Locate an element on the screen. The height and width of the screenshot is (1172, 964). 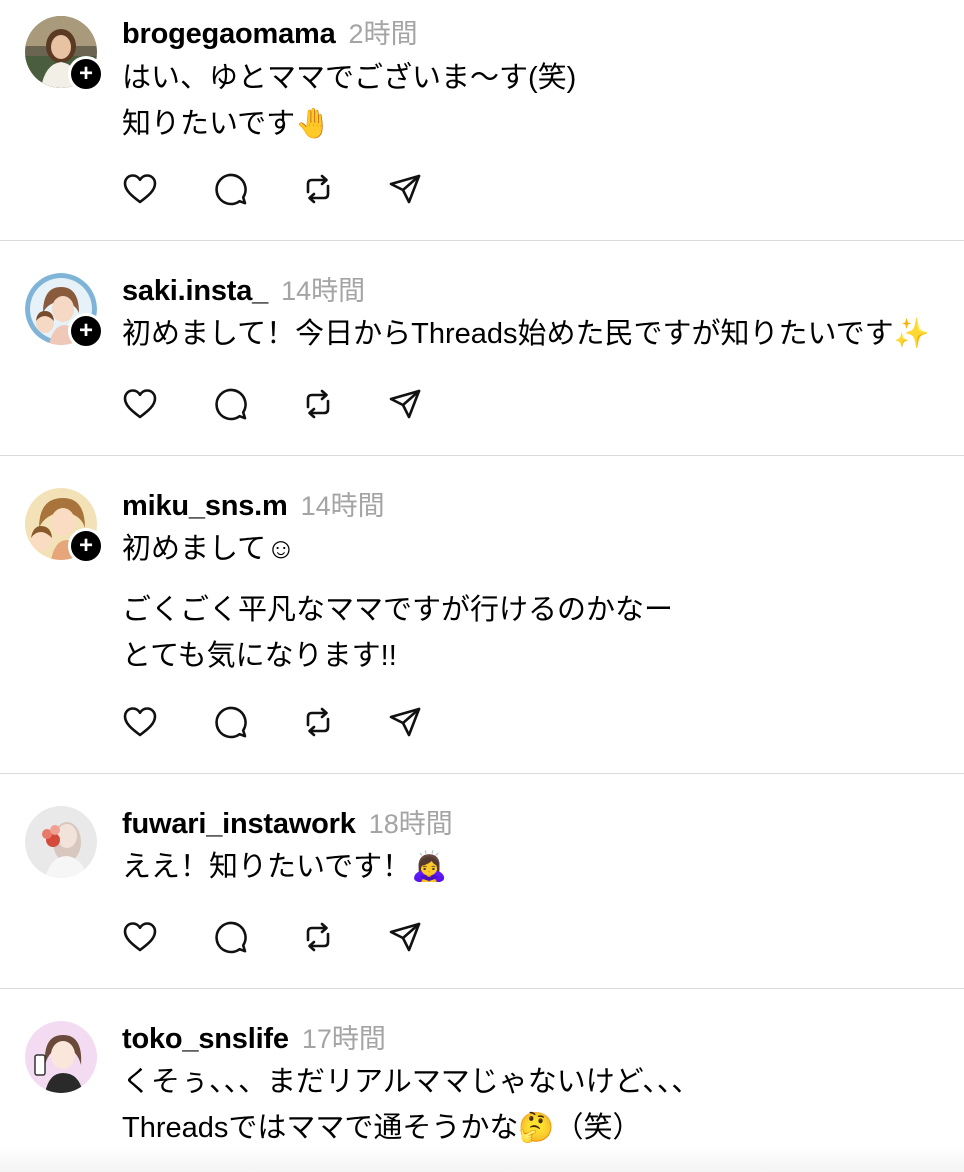
post-line: 知りたいです🤚 is located at coordinates (227, 124).